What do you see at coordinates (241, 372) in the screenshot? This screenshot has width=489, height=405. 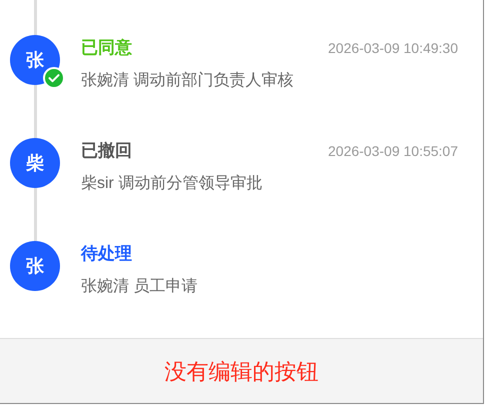 I see `footer-message: 没有编辑的按钮` at bounding box center [241, 372].